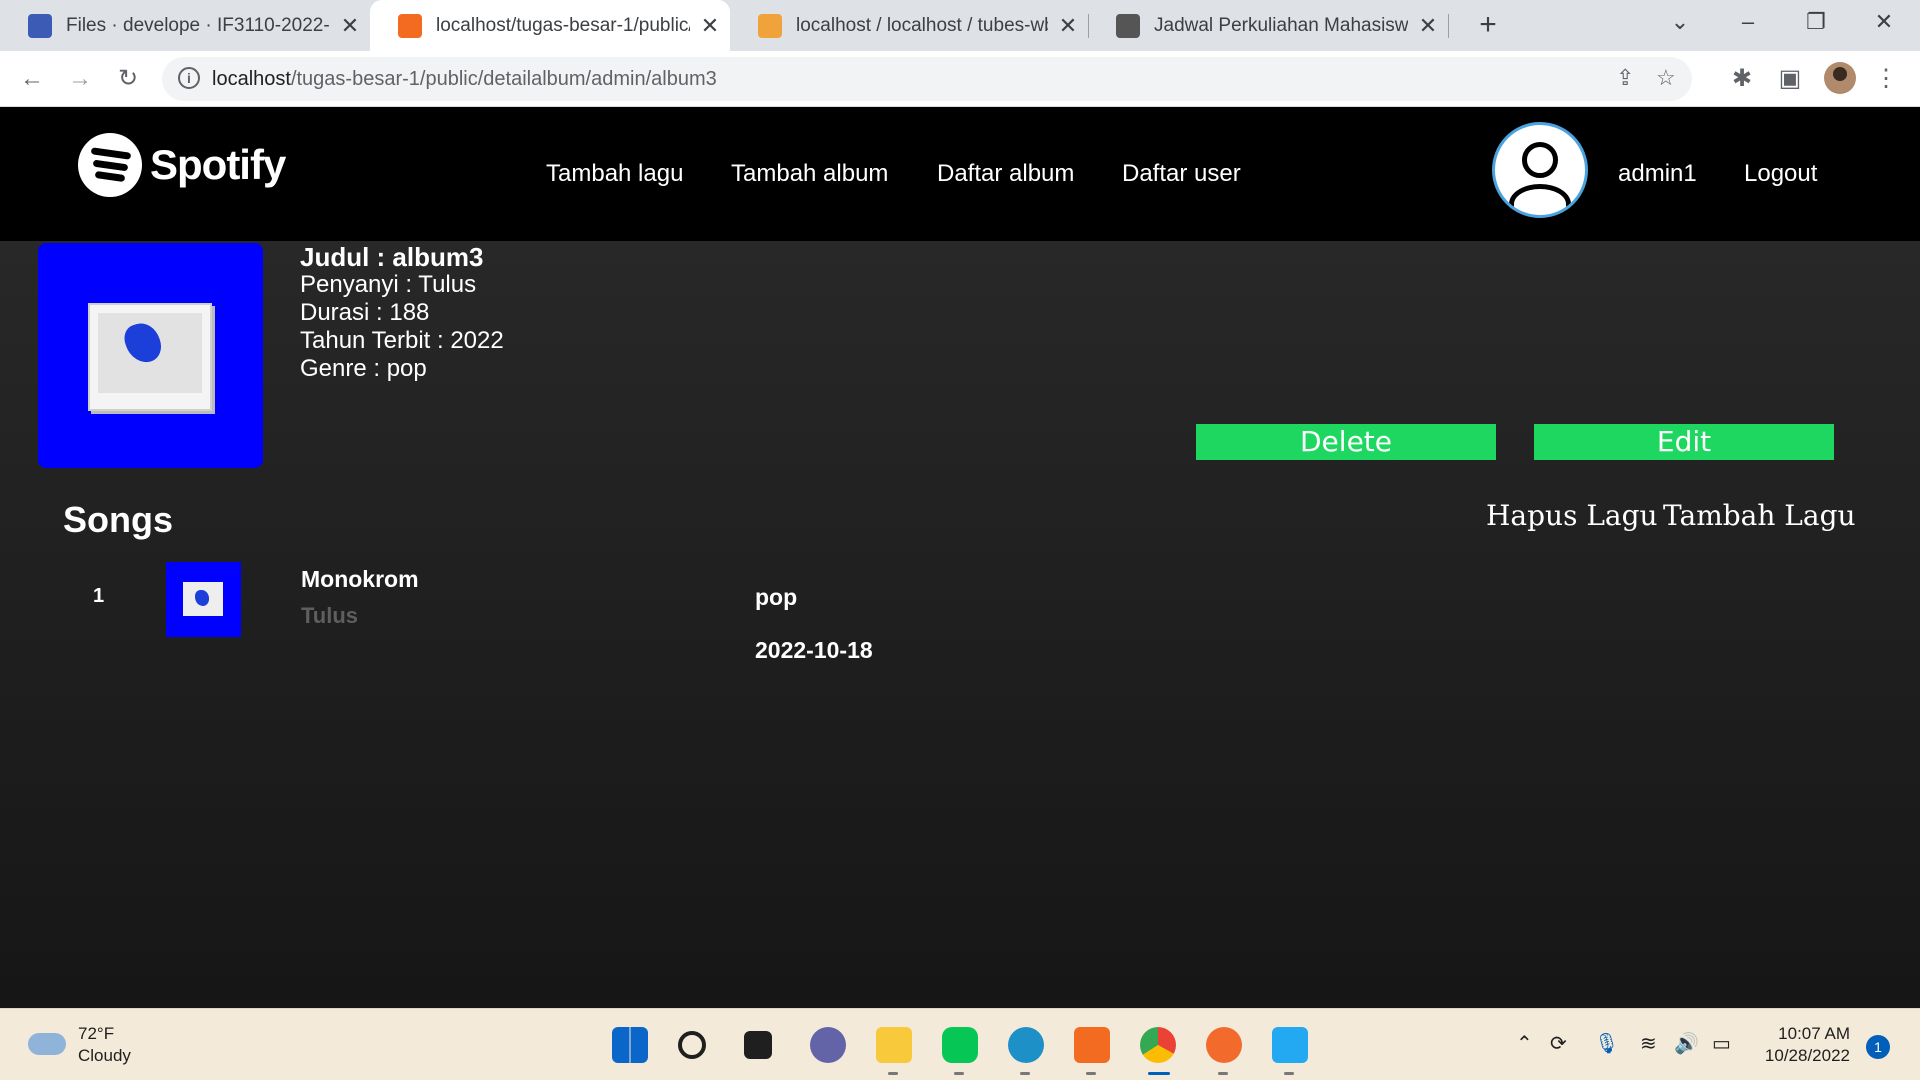  What do you see at coordinates (1181, 174) in the screenshot?
I see `nav-daftar-user: Daftar user` at bounding box center [1181, 174].